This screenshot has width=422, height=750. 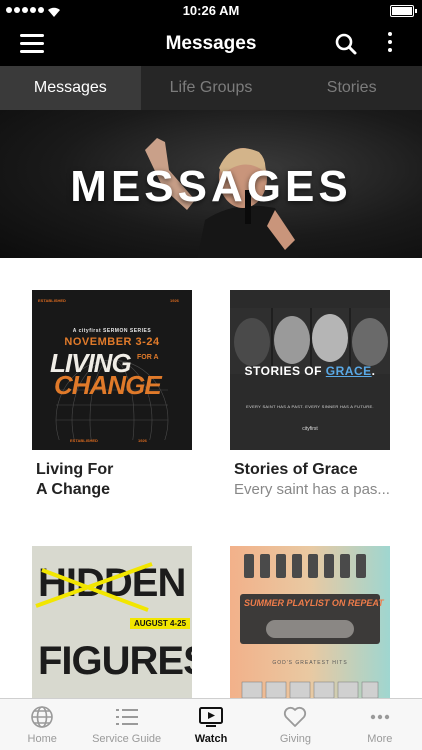 I want to click on tabbar-item-watch: Watch, so click(x=211, y=724).